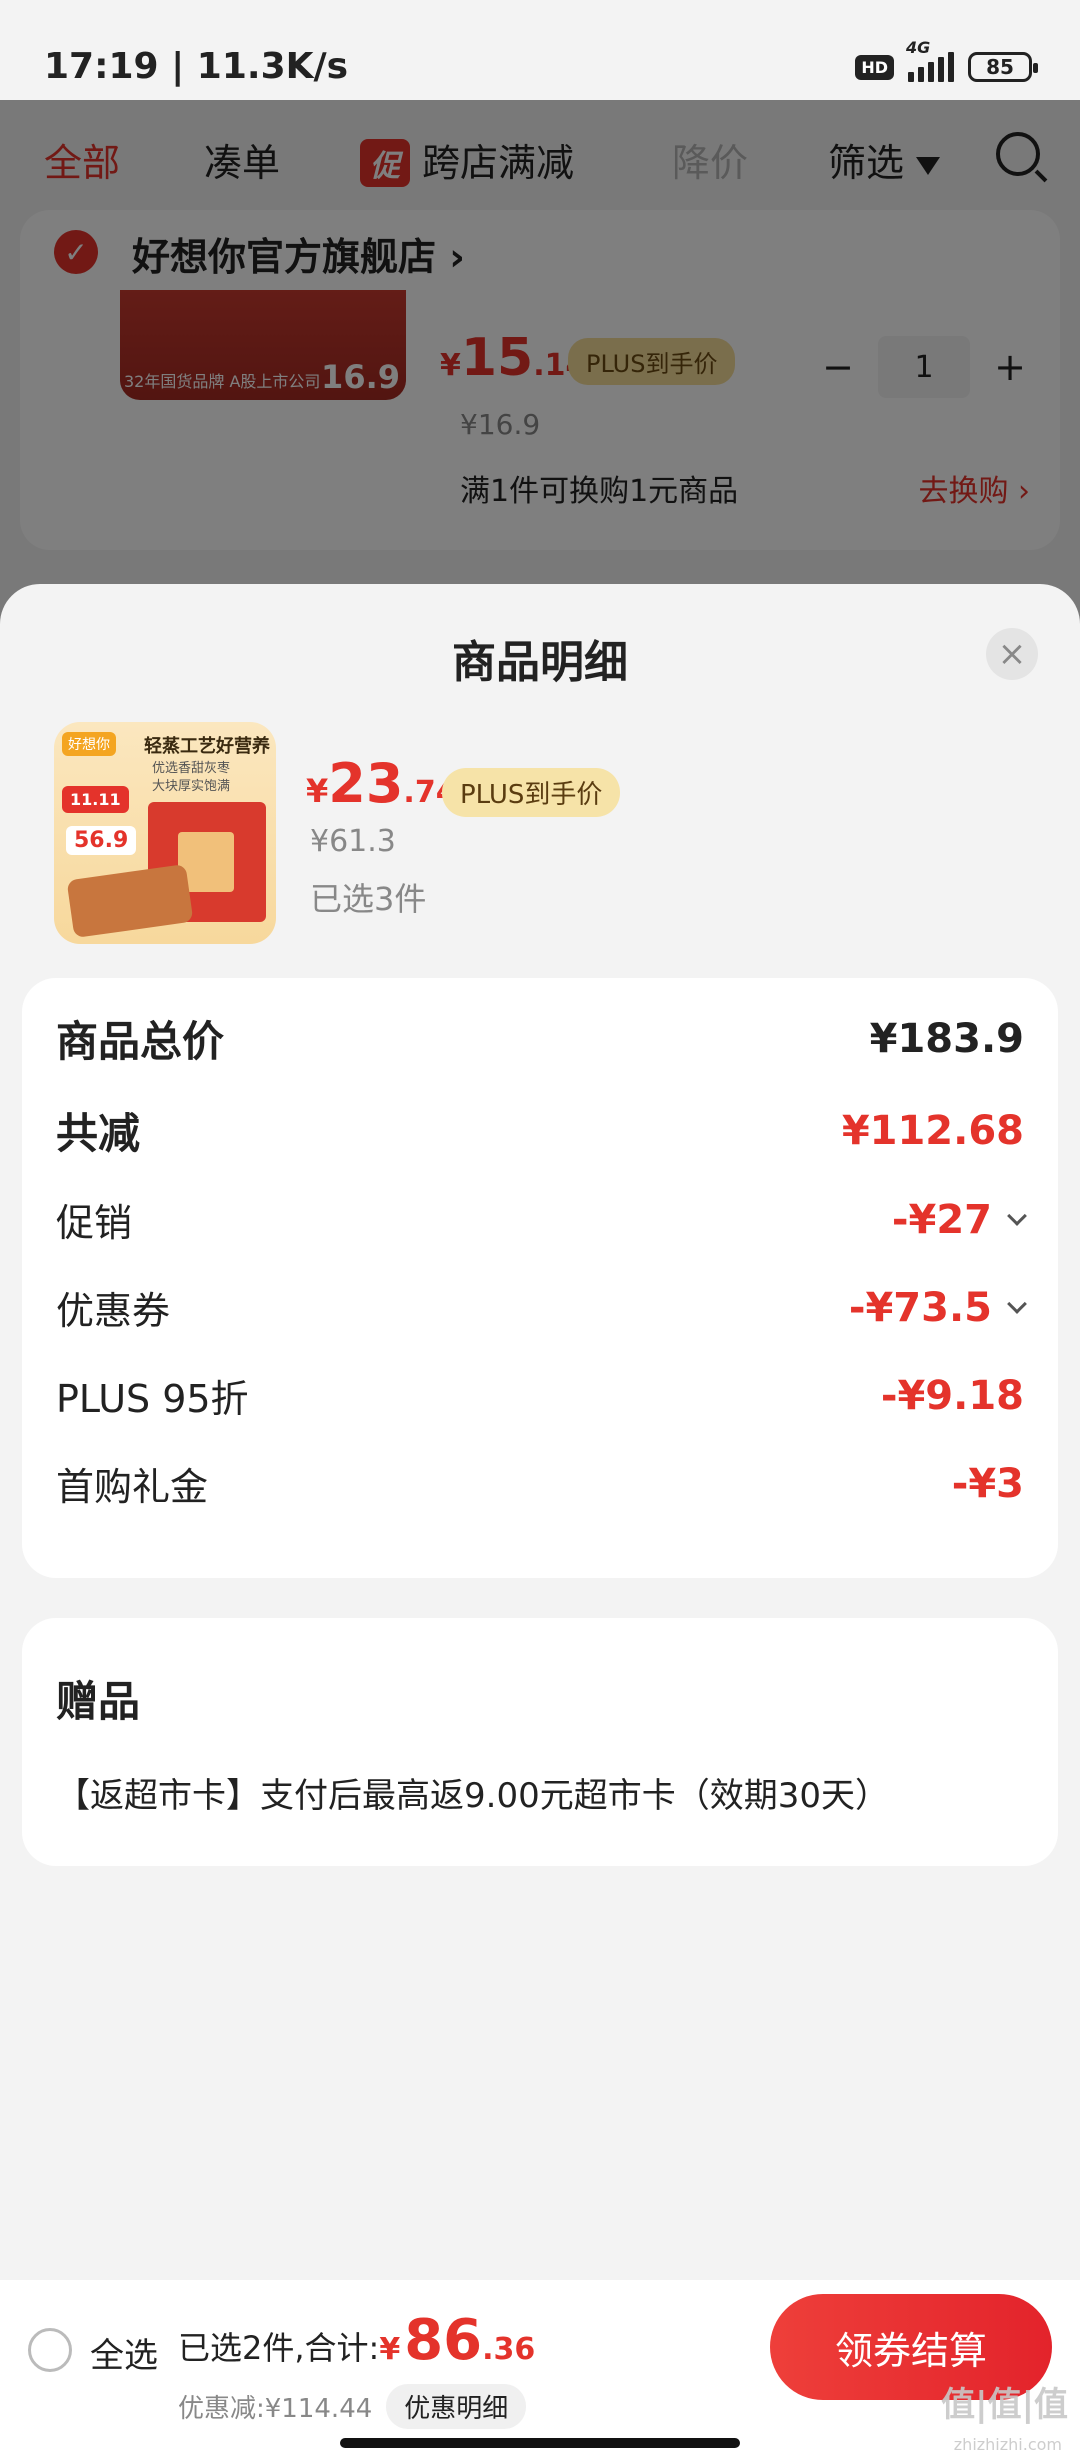 The width and height of the screenshot is (1080, 2460). I want to click on gift-title: 赠品, so click(98, 1701).